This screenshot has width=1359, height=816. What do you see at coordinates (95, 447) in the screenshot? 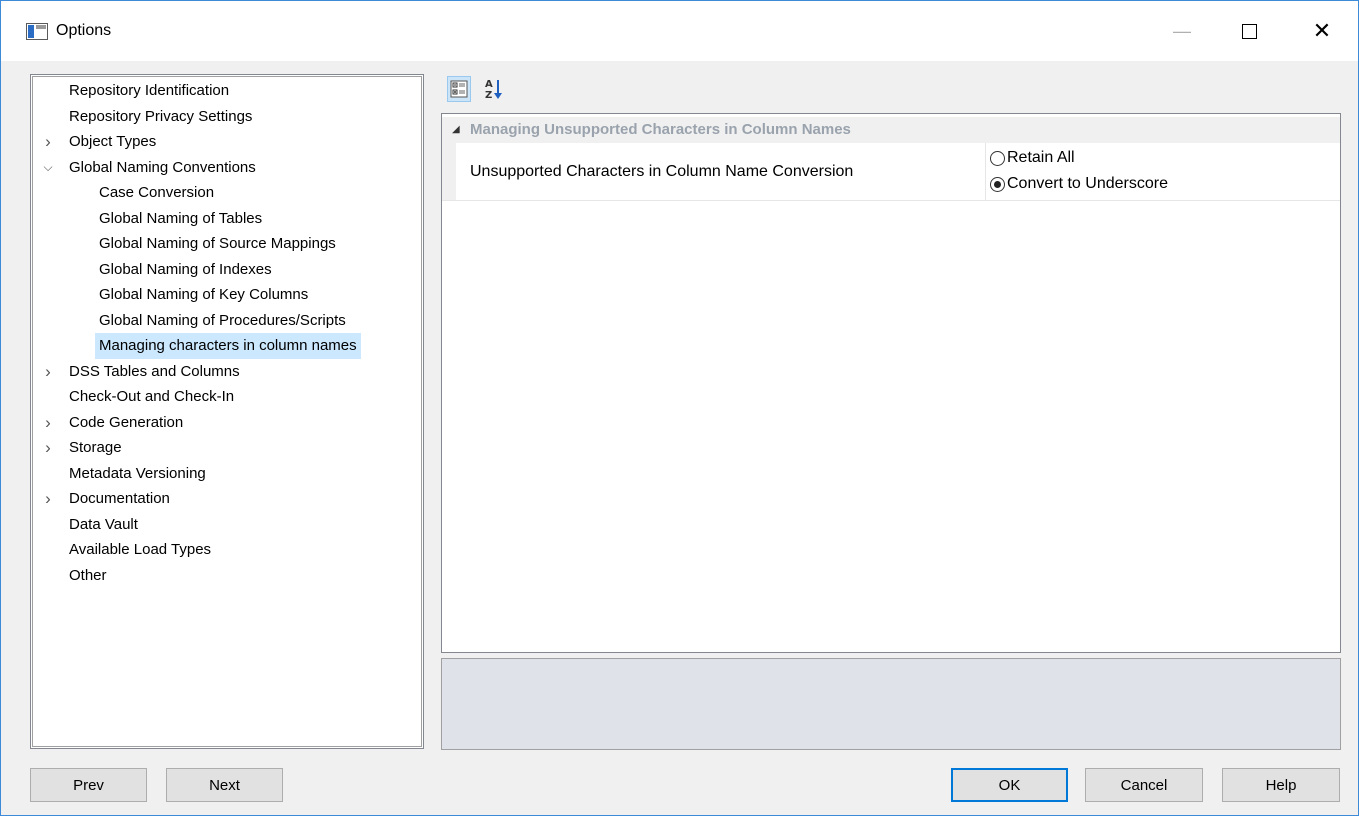
I see `tree-item-label: Storage` at bounding box center [95, 447].